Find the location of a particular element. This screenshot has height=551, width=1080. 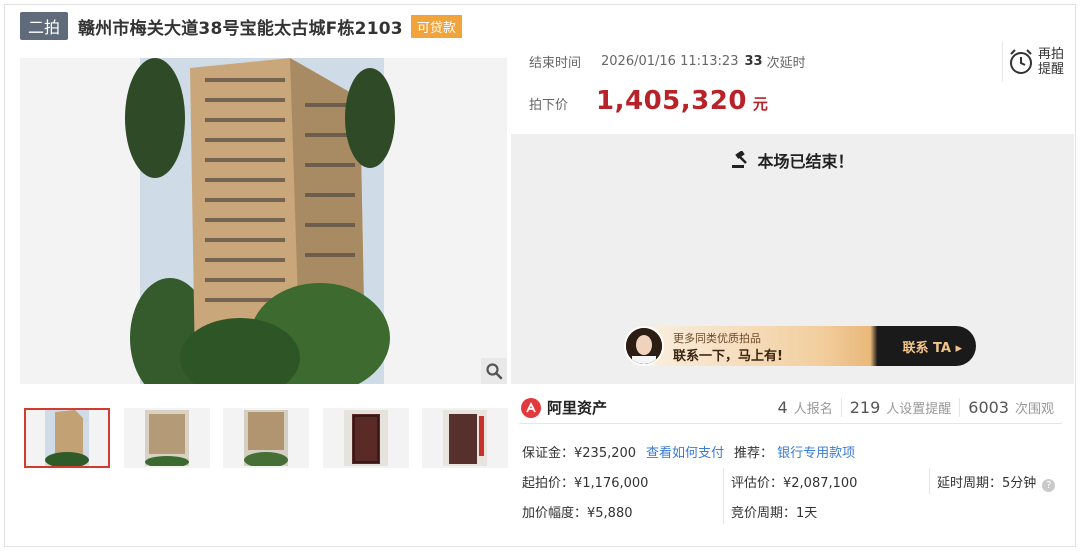

deposit-row: 保证金：¥235,200 查看如何支付 推荐： 银行专用款项 is located at coordinates (688, 451).